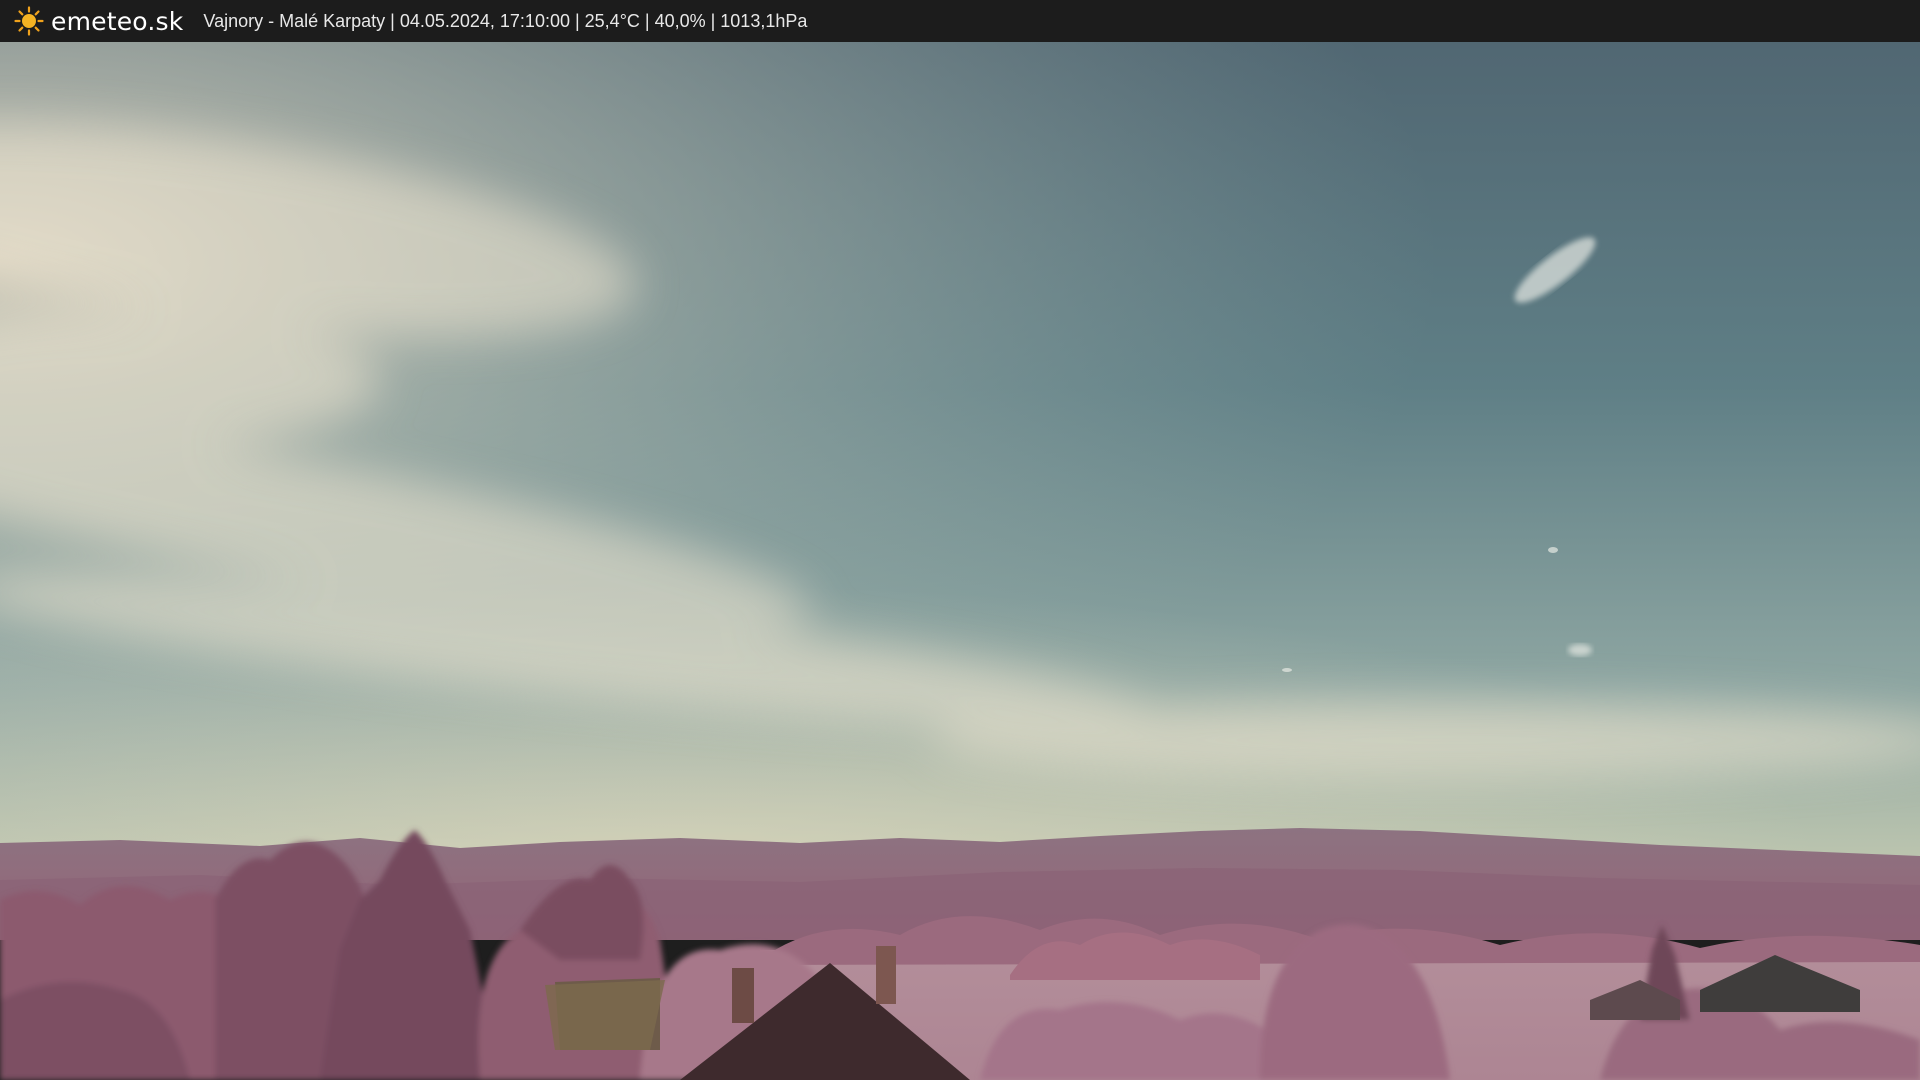 The image size is (1920, 1080). Describe the element at coordinates (117, 21) in the screenshot. I see `site-name: emeteo.sk` at that location.